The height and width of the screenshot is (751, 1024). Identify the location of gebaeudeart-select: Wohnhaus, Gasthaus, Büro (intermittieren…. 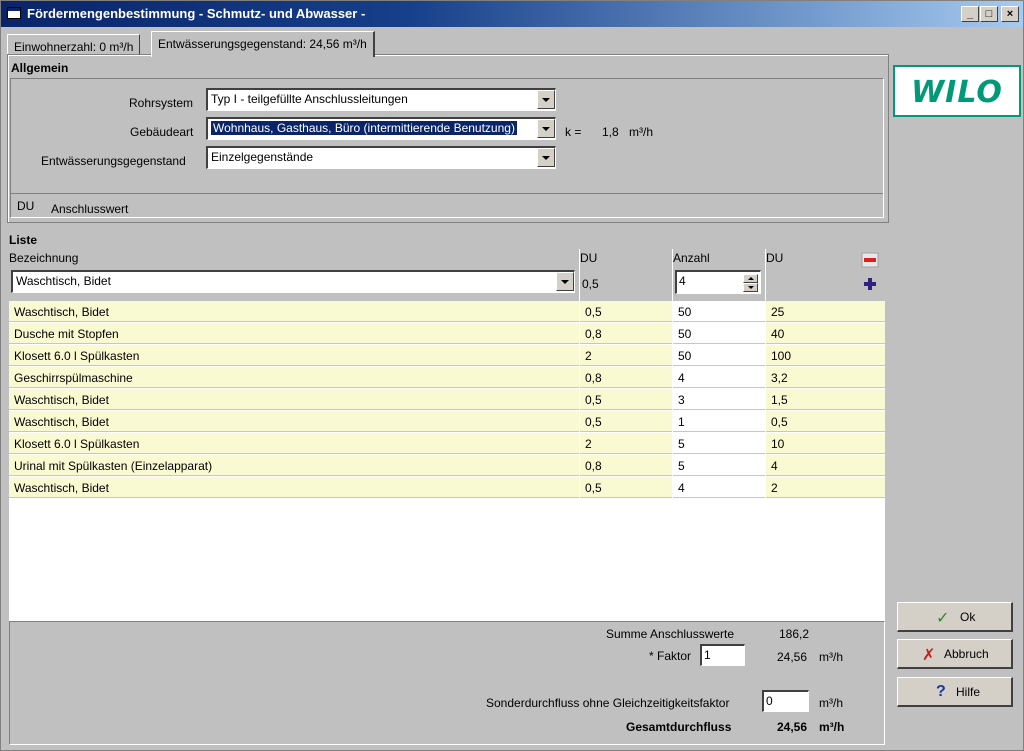
(381, 128).